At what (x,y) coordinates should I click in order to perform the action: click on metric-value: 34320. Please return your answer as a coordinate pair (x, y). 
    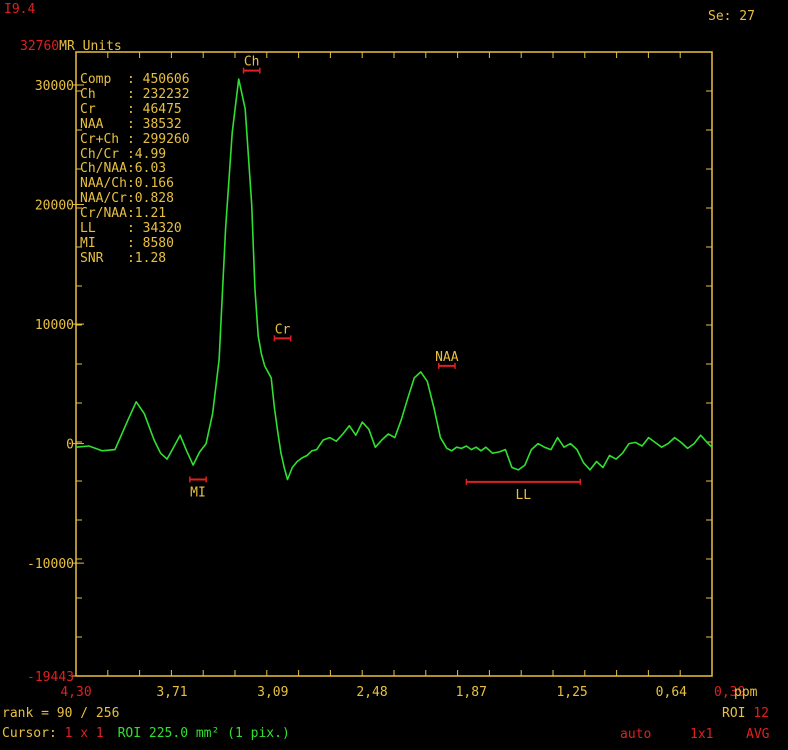
    Looking at the image, I should click on (162, 229).